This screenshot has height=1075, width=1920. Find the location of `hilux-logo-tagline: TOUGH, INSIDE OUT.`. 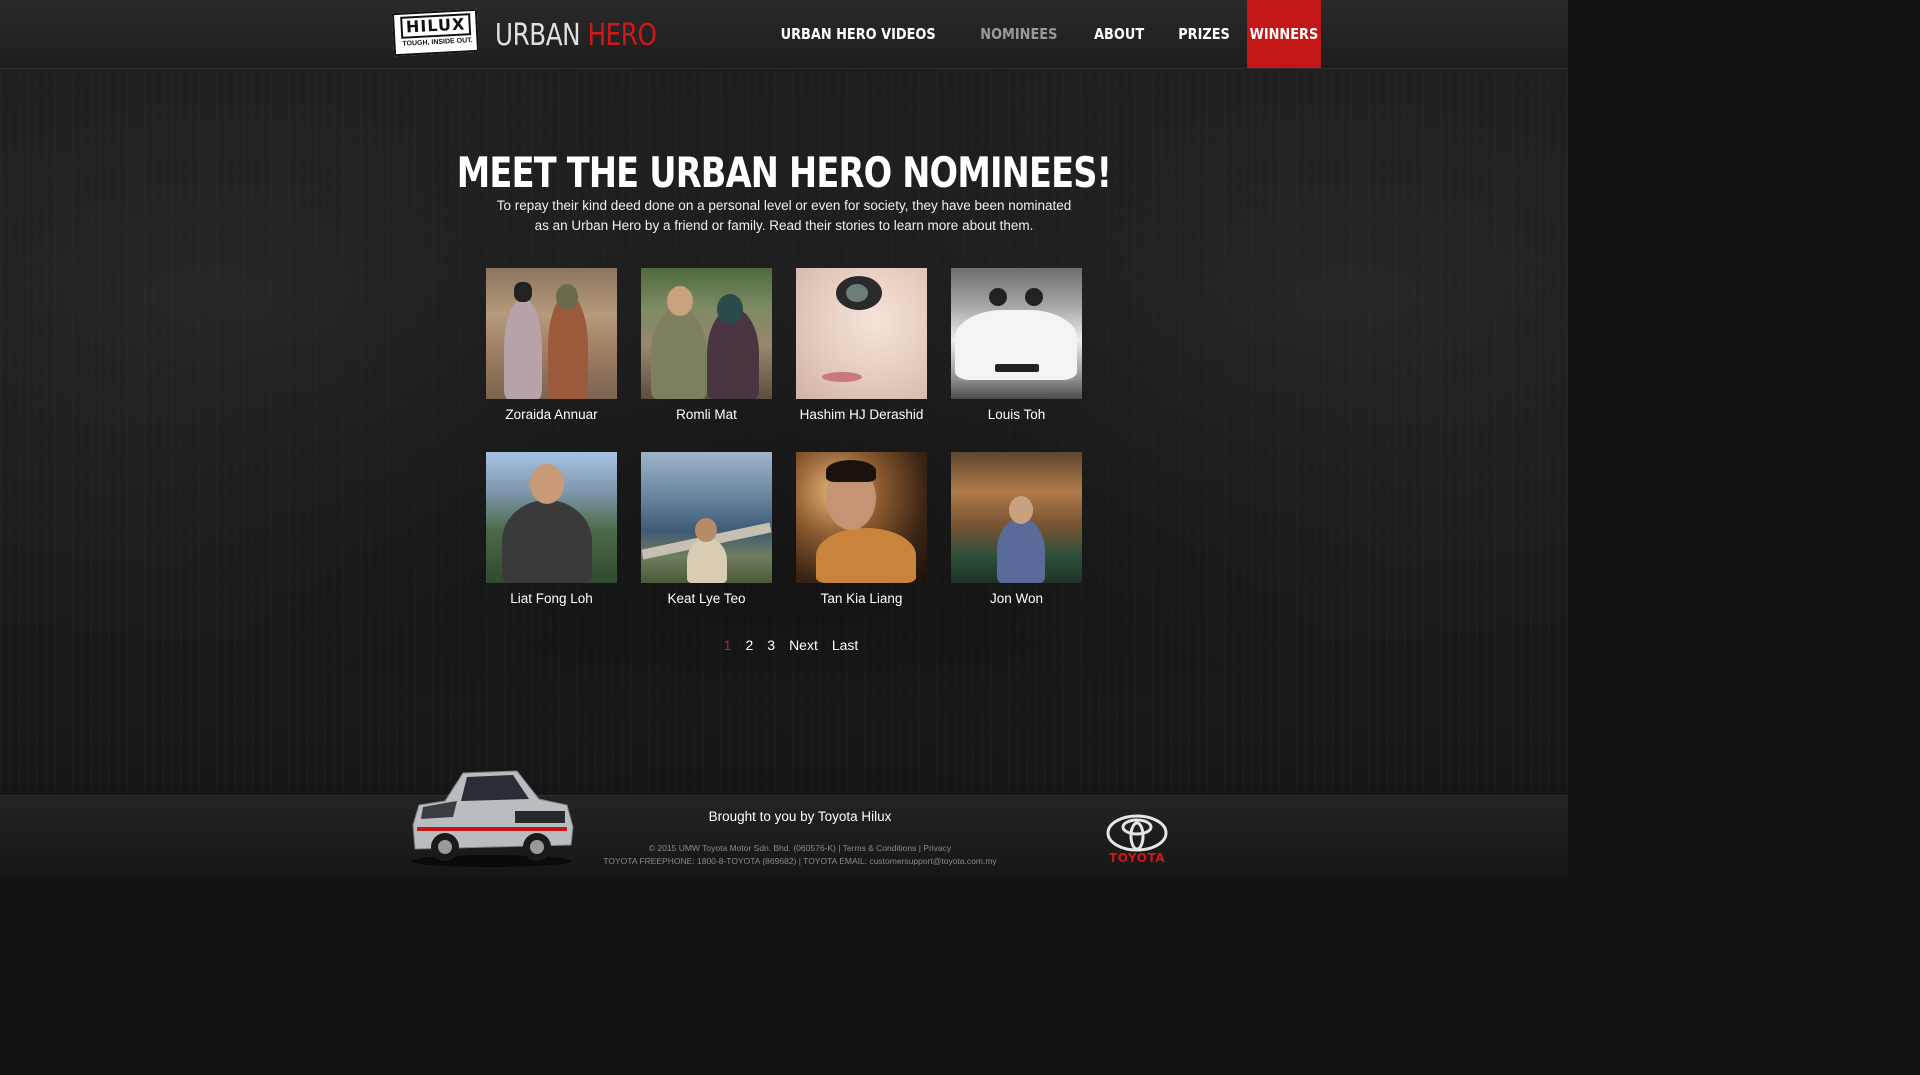

hilux-logo-tagline: TOUGH, INSIDE OUT. is located at coordinates (437, 42).